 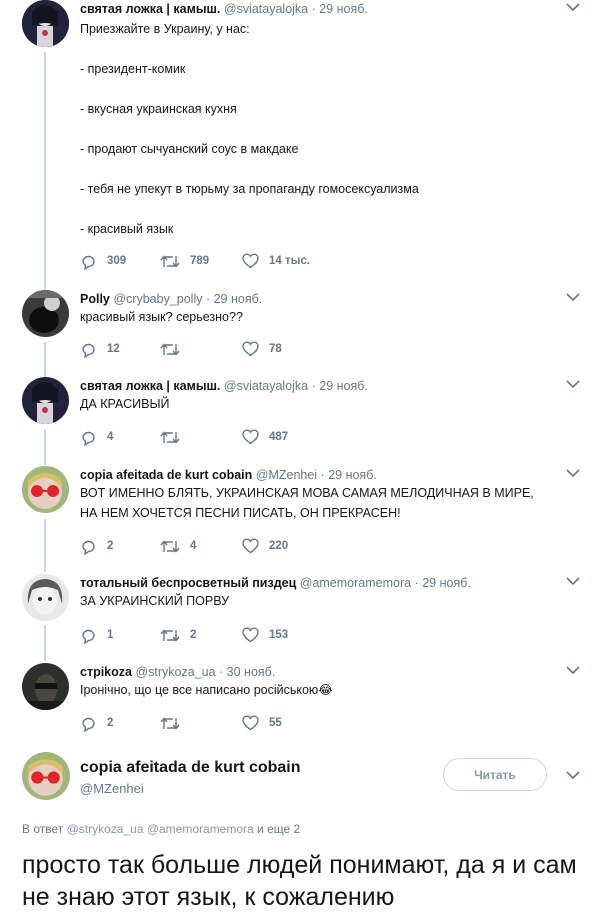 I want to click on display-name: copia afeitada de kurt cobain, so click(x=166, y=475).